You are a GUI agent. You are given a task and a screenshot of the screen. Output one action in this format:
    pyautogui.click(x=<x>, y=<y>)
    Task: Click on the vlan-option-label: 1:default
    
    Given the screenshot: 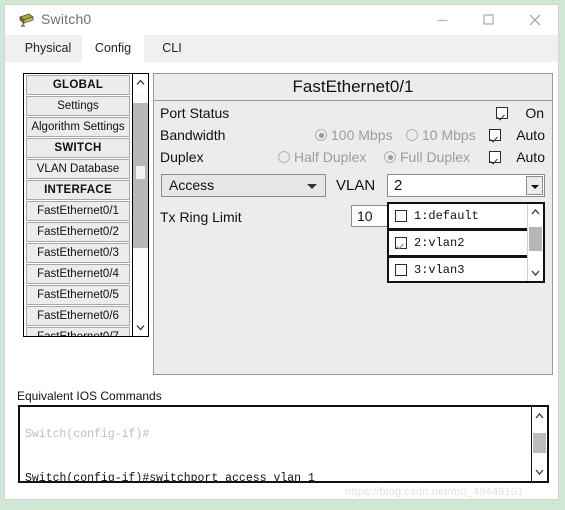 What is the action you would take?
    pyautogui.click(x=446, y=216)
    